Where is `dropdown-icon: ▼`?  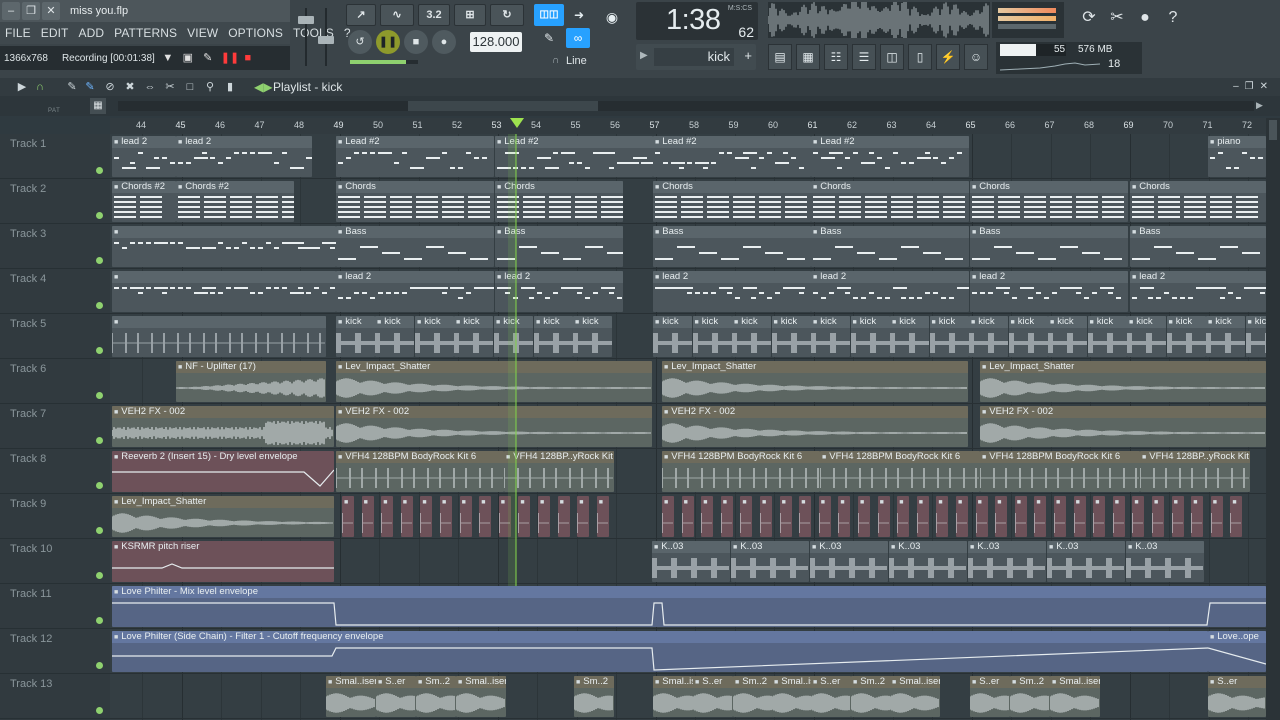 dropdown-icon: ▼ is located at coordinates (168, 58).